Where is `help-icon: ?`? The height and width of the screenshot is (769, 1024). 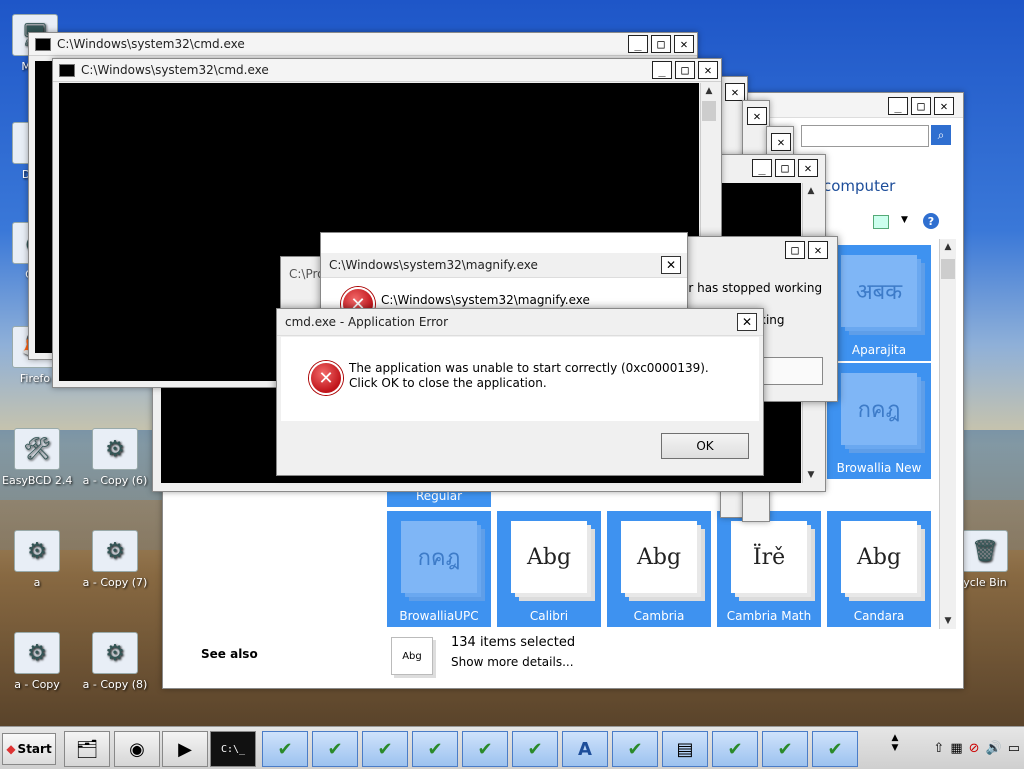 help-icon: ? is located at coordinates (931, 221).